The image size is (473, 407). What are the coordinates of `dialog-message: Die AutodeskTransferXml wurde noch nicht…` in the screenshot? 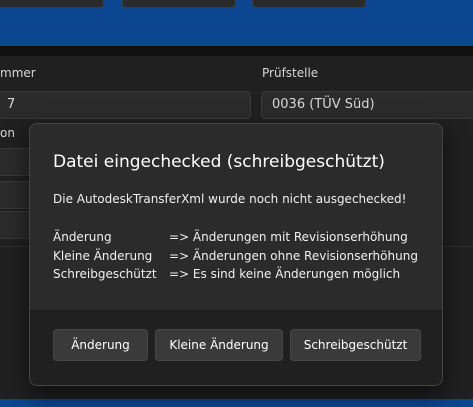 It's located at (230, 199).